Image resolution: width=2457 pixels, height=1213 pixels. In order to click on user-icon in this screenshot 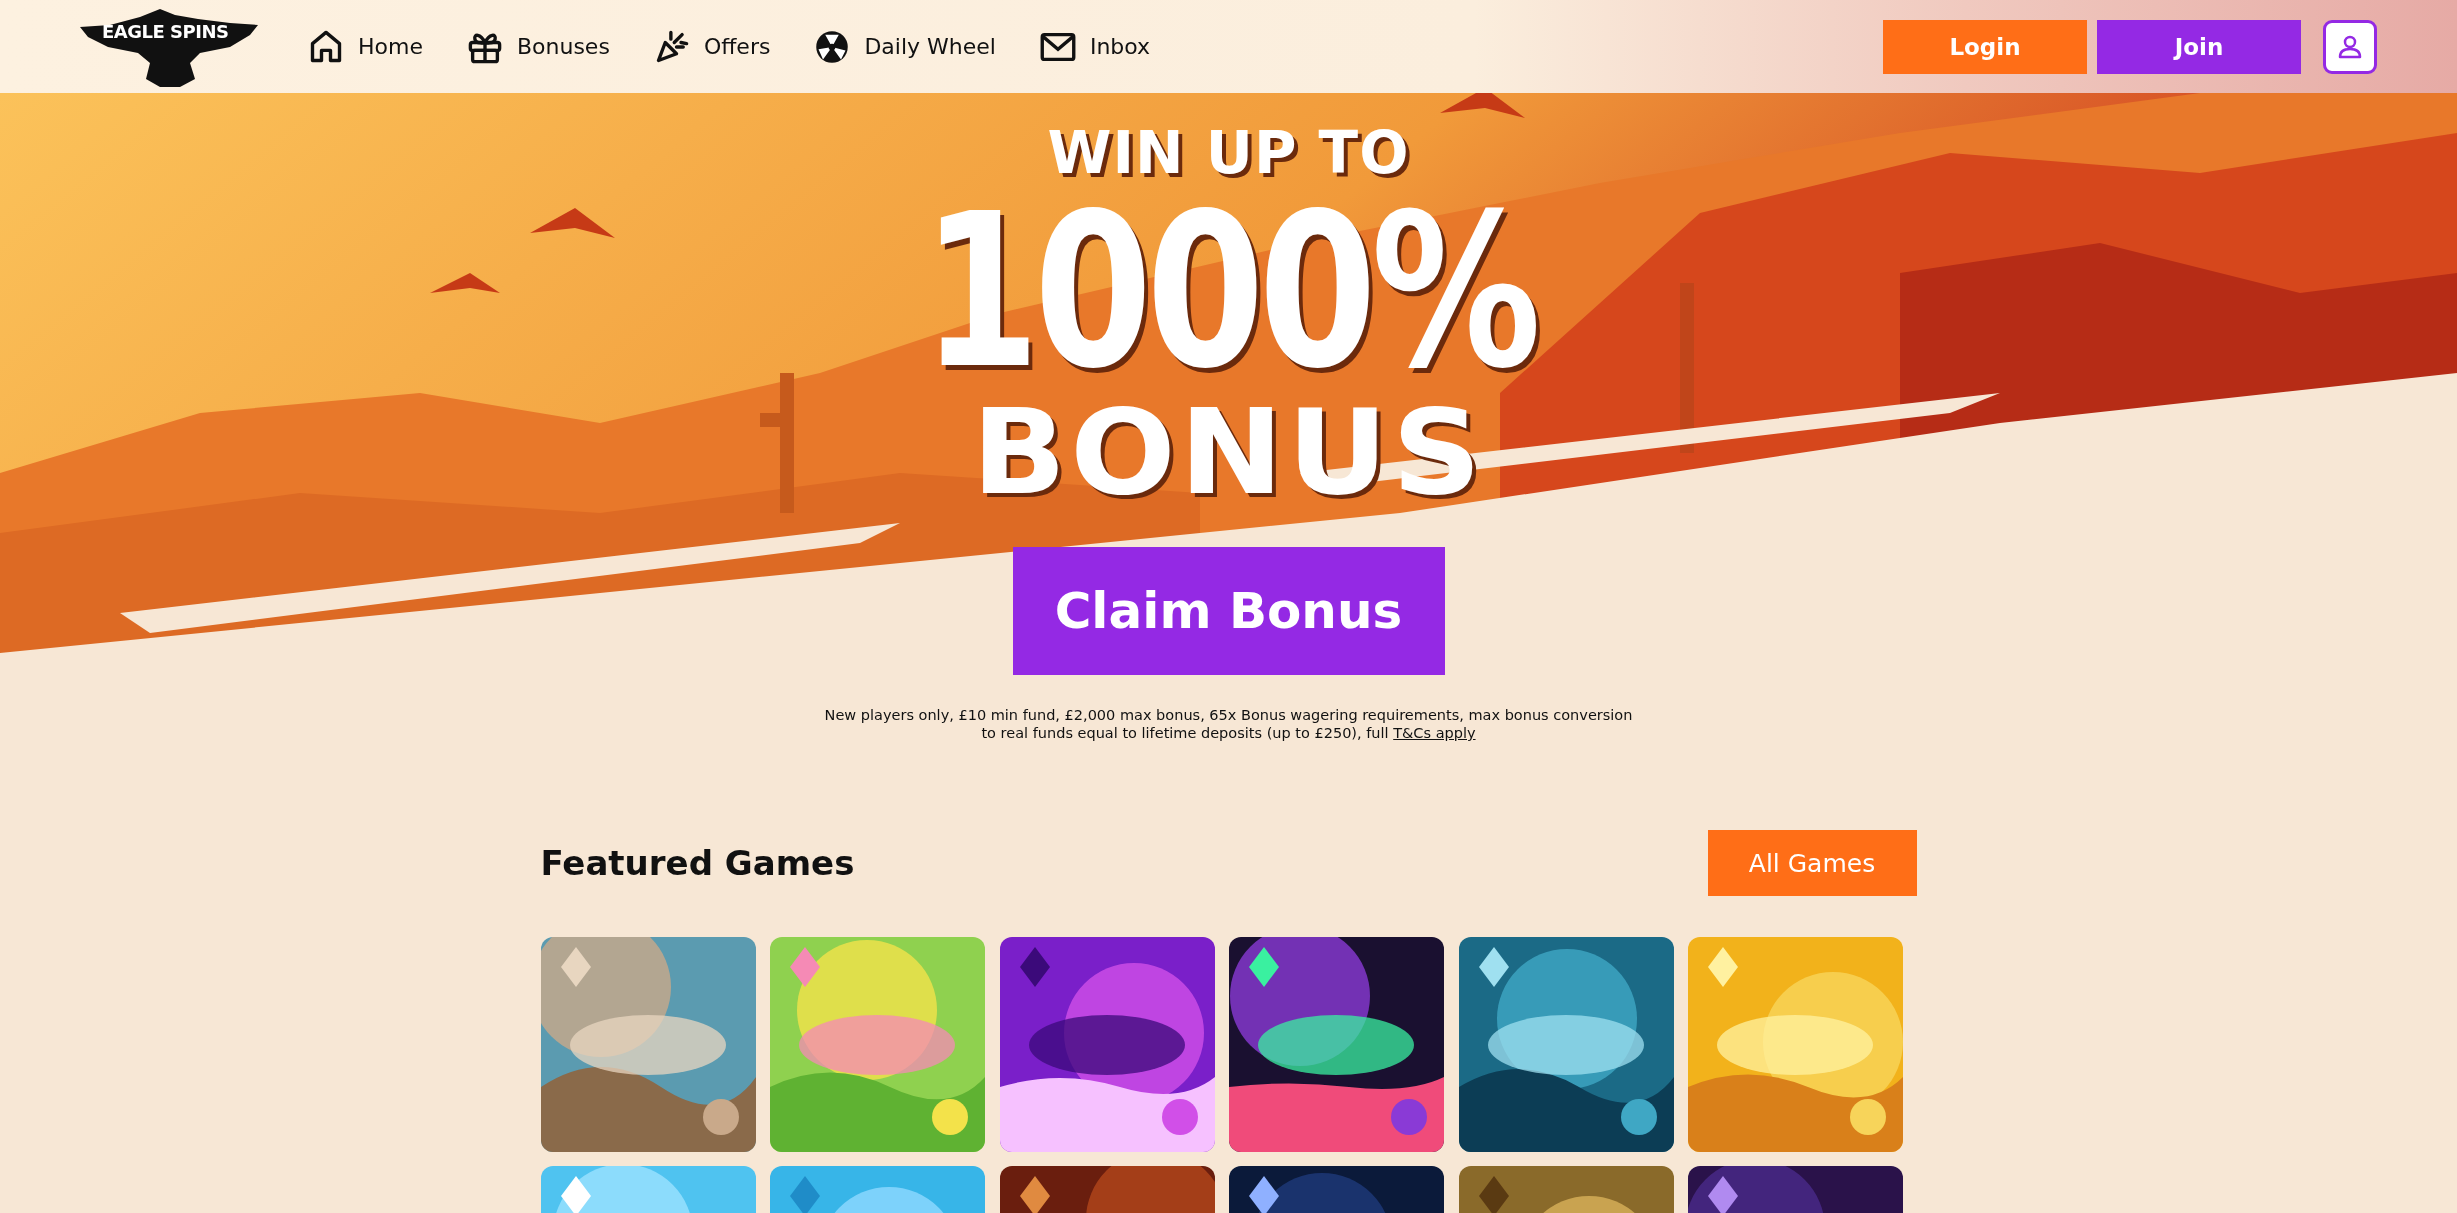, I will do `click(2350, 46)`.